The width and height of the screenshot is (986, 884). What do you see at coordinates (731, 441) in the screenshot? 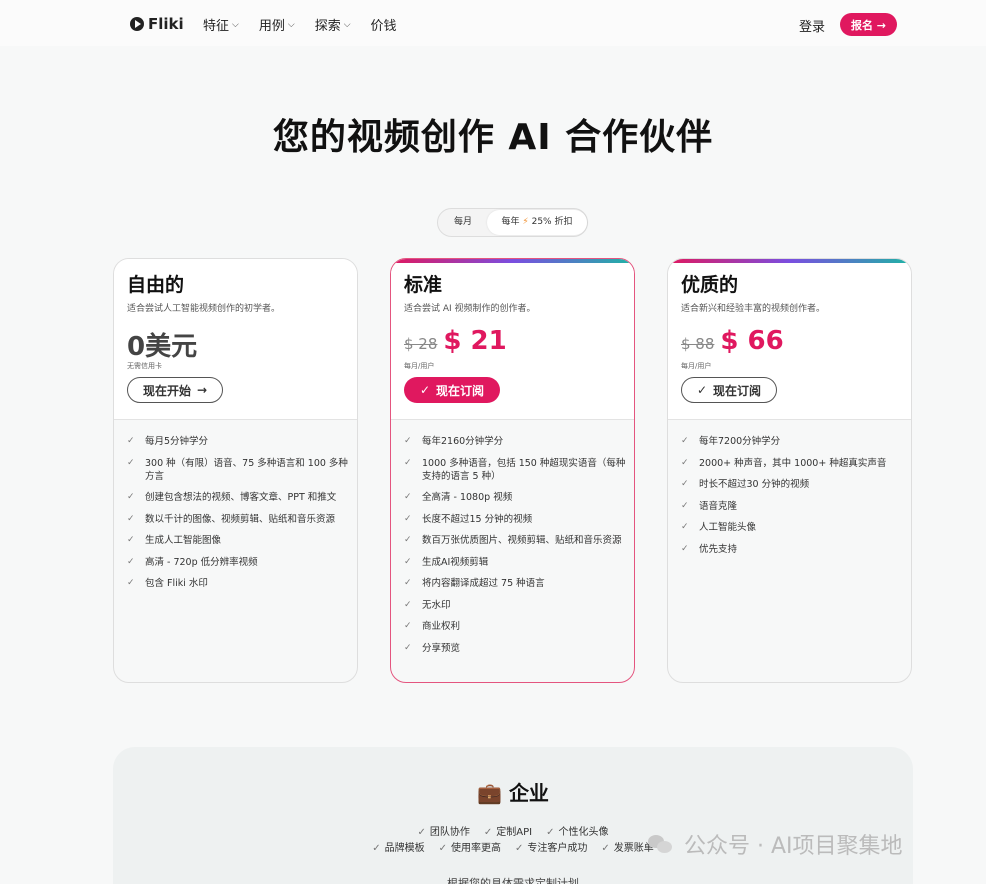
I see `list-item: ✓ 每年7200分钟学分` at bounding box center [731, 441].